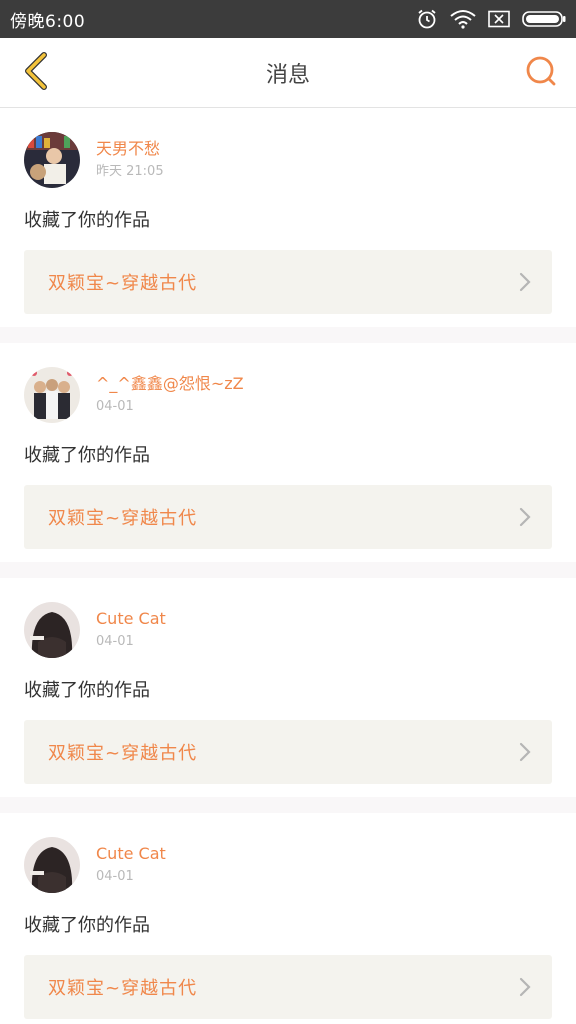  Describe the element at coordinates (288, 395) in the screenshot. I see `message-header: ^_^鑫鑫@怨恨~zZ 04-01` at that location.